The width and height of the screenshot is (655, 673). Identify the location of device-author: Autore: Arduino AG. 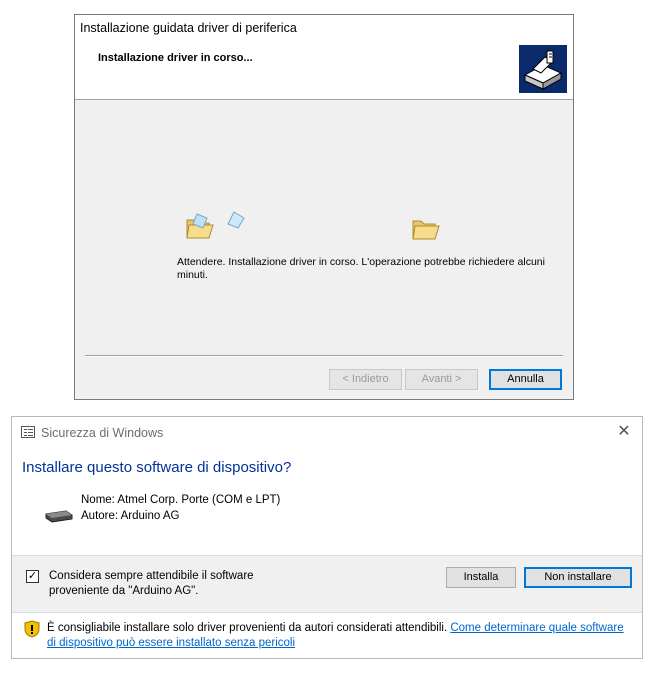
(130, 516).